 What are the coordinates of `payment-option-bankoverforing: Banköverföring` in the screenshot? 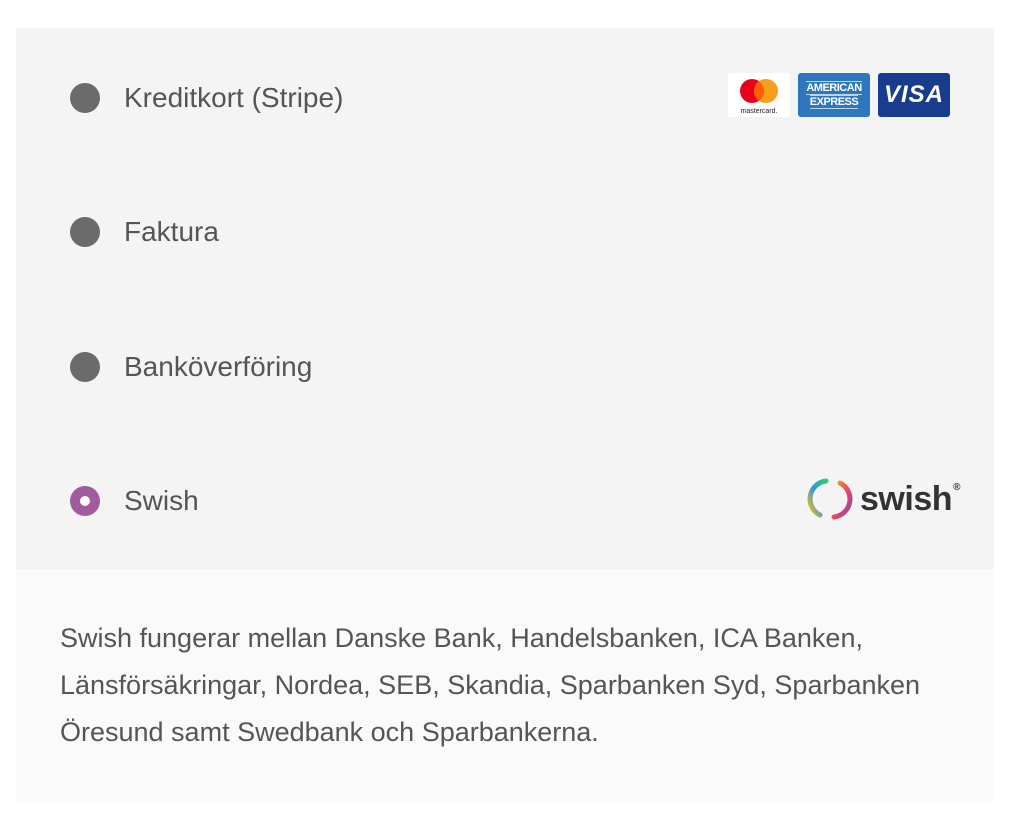 It's located at (505, 367).